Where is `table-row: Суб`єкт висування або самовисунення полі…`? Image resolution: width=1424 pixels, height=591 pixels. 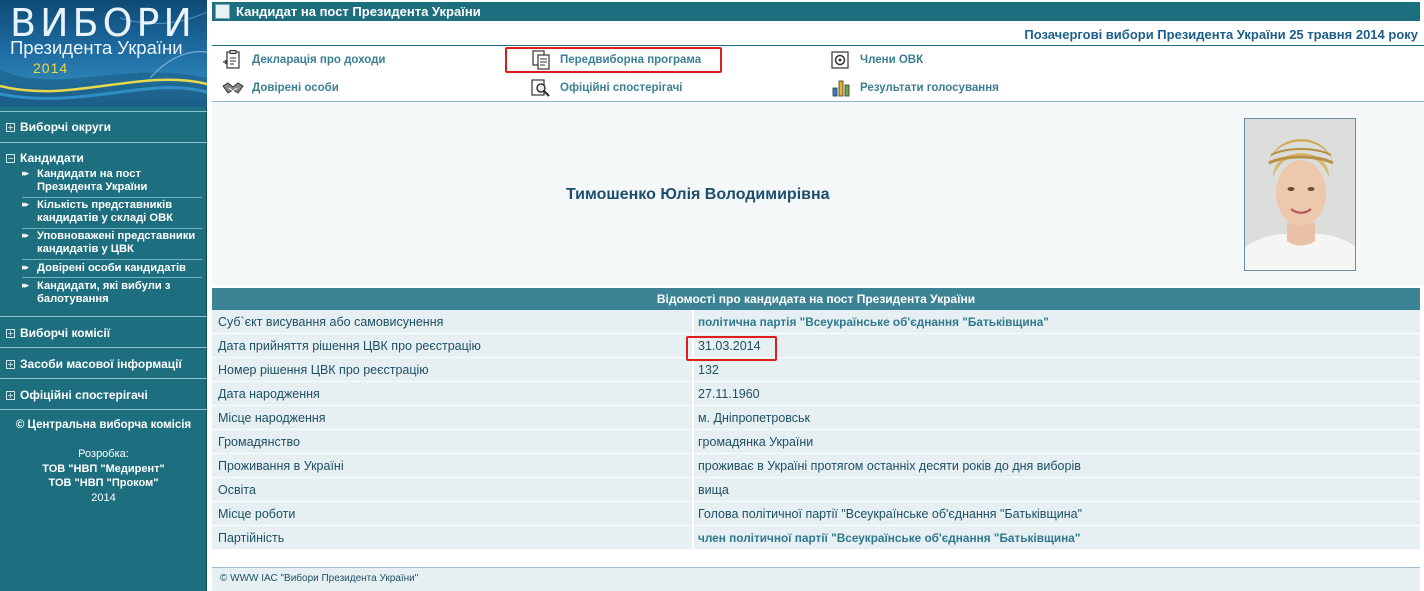
table-row: Суб`єкт висування або самовисунення полі… is located at coordinates (816, 322).